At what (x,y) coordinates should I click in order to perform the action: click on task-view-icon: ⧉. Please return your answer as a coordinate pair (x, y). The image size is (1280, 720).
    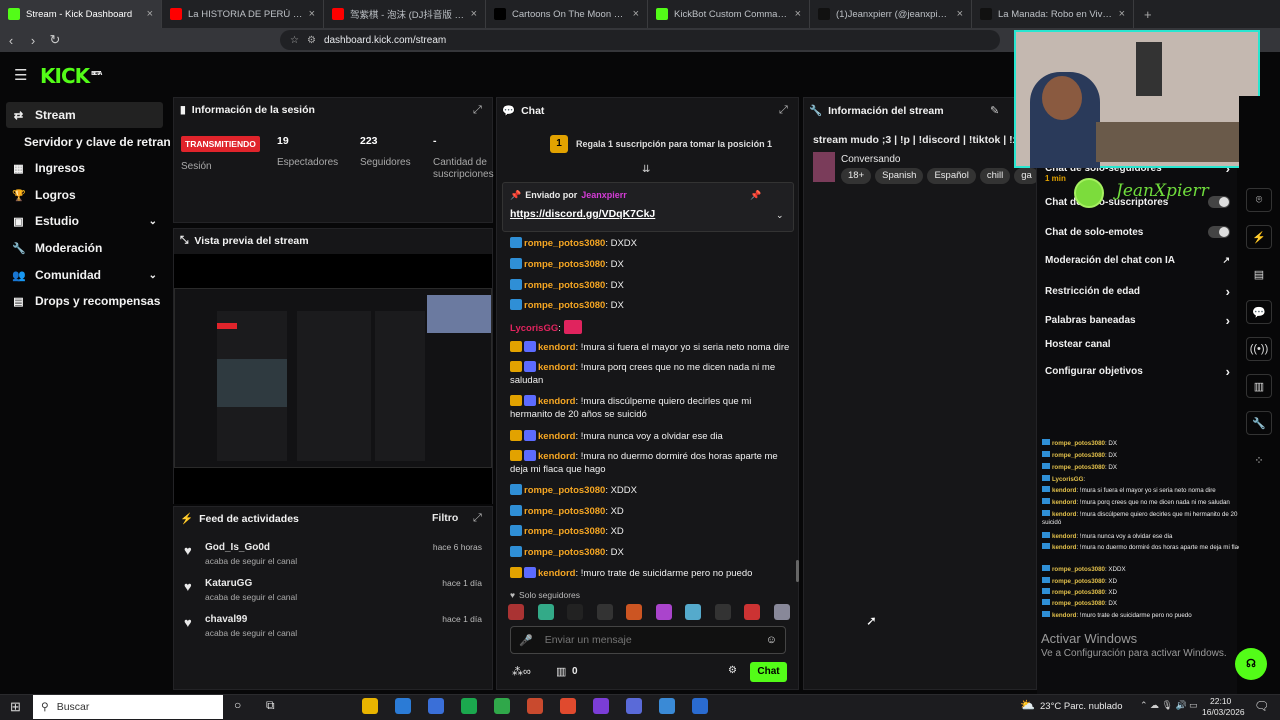
    Looking at the image, I should click on (270, 705).